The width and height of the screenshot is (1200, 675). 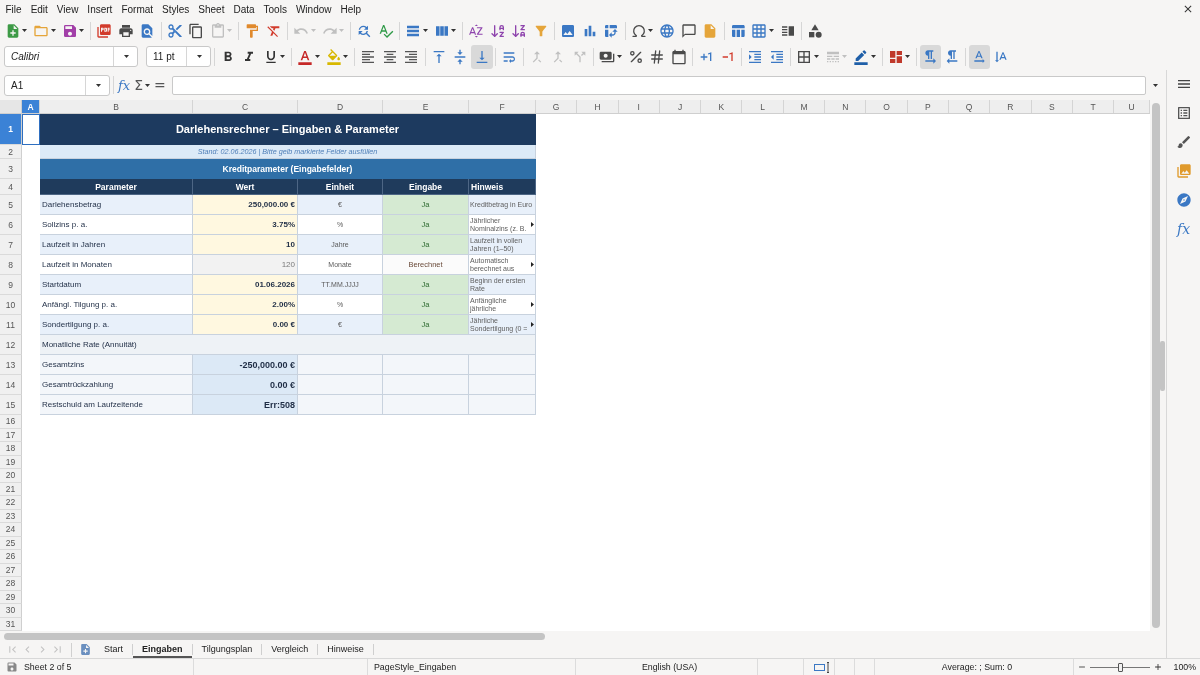 I want to click on pictures-icon, so click(x=1183, y=171).